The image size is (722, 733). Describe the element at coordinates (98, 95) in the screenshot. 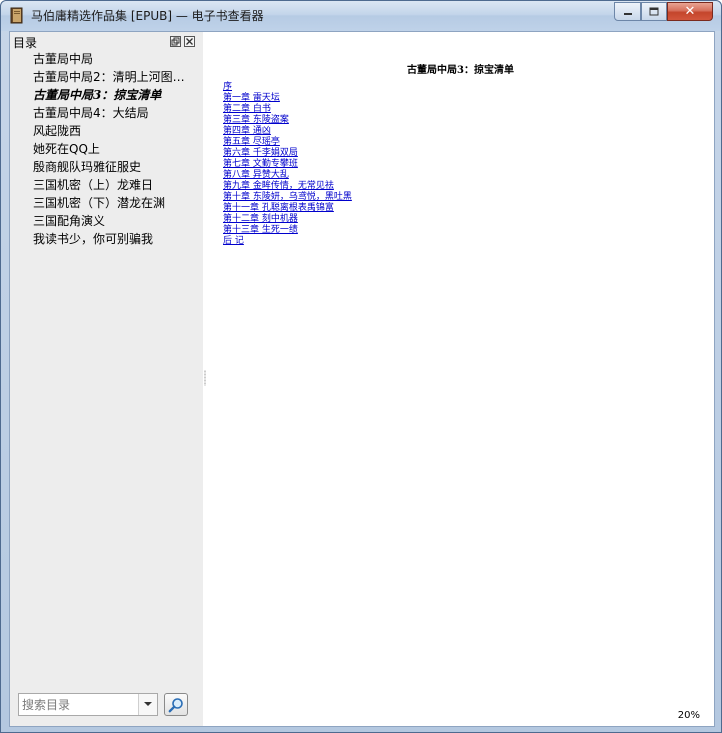

I see `toc-item-active: 古董局中局3：掠宝清单` at that location.